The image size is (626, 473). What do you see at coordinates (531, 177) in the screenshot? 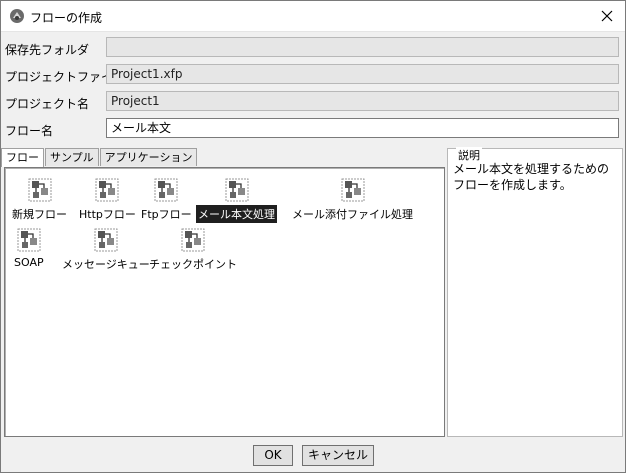
I see `description-text: メール本文を処理するためのフローを作成します。` at bounding box center [531, 177].